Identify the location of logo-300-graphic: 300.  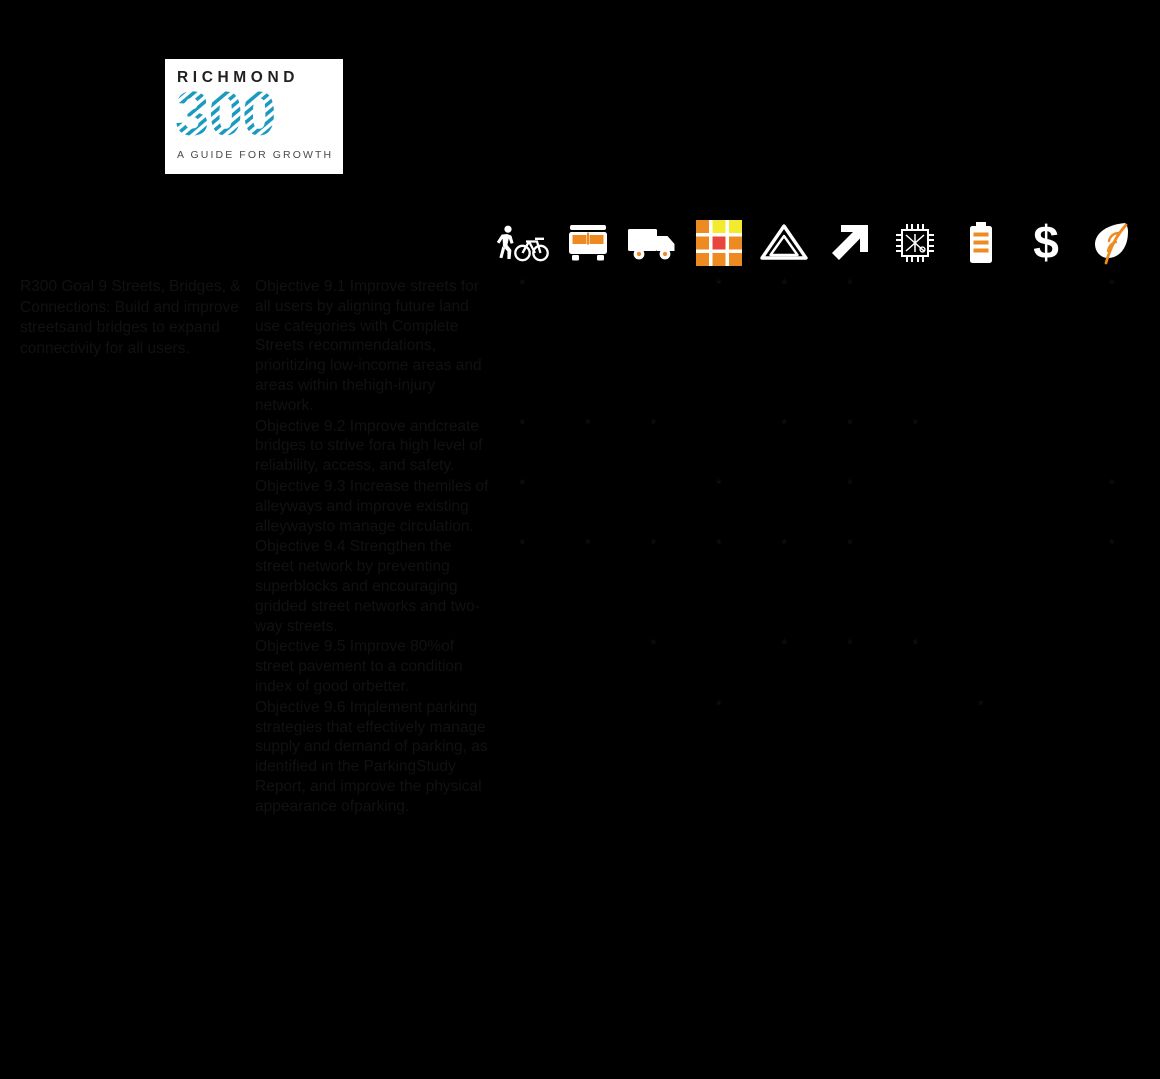
(225, 114).